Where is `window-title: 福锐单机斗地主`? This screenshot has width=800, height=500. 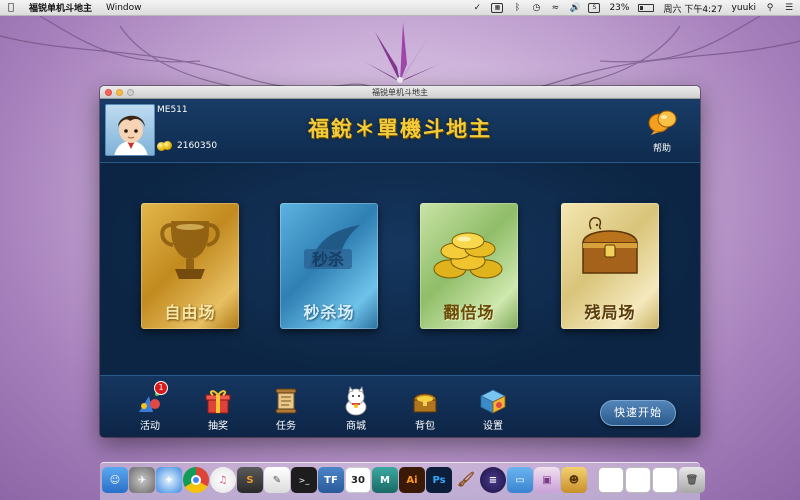
window-title: 福锐单机斗地主 is located at coordinates (400, 92).